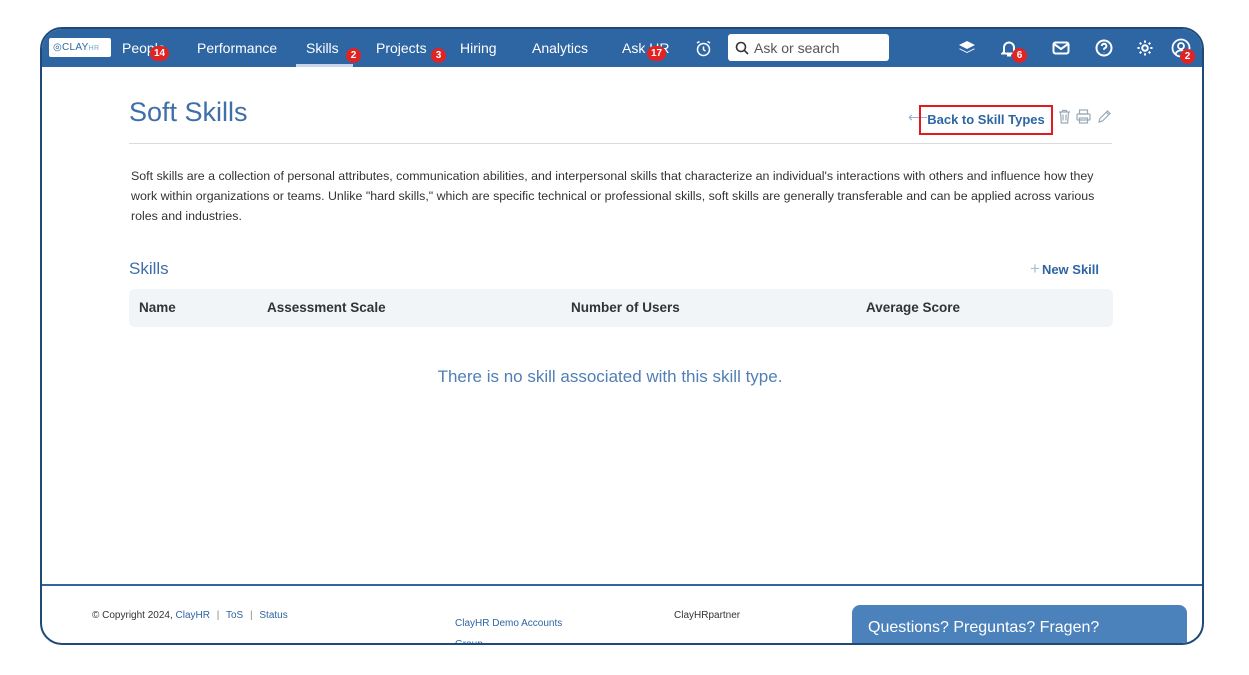  What do you see at coordinates (80, 47) in the screenshot?
I see `clayhr-logo: ◎CLAYHR` at bounding box center [80, 47].